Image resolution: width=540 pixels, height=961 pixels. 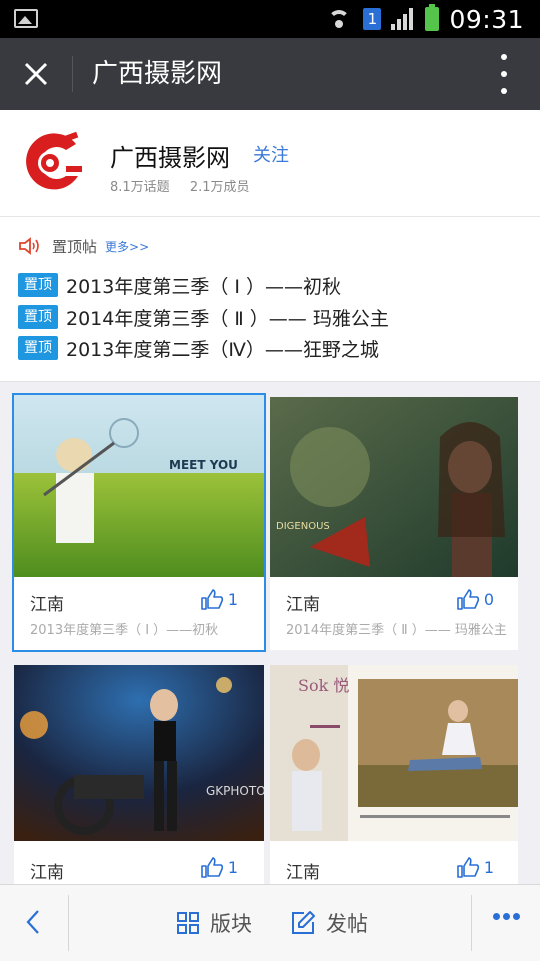 I want to click on post-photo: Sok 悦, so click(x=394, y=753).